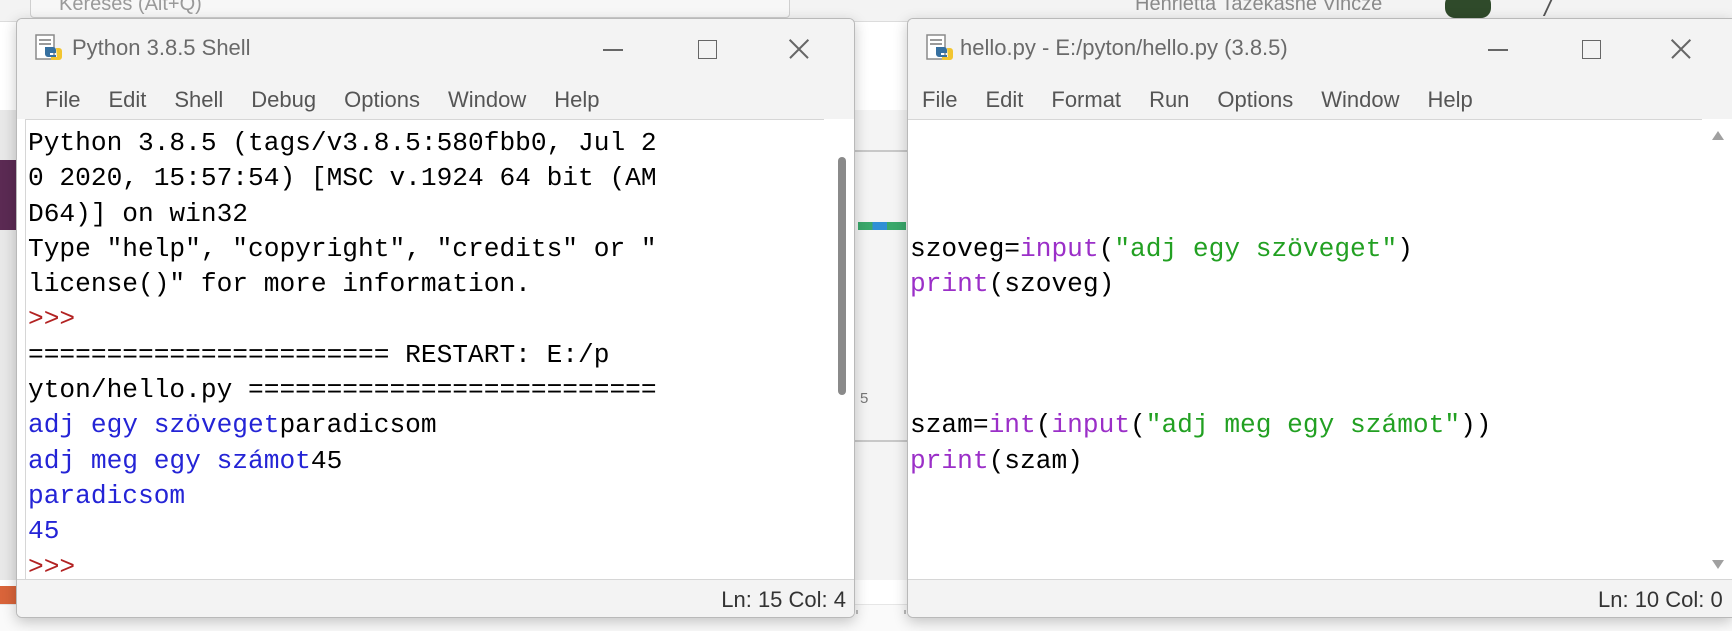  Describe the element at coordinates (342, 390) in the screenshot. I see `shell-text-segment: yton/hello.py ==========================` at that location.